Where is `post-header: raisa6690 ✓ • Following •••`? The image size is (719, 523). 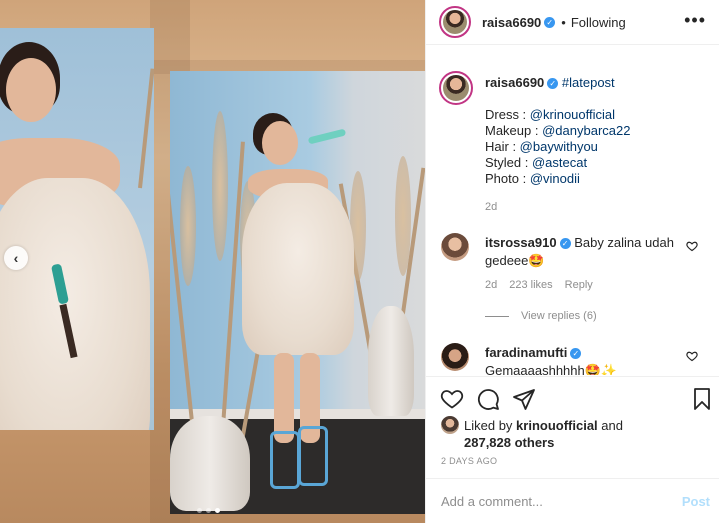 post-header: raisa6690 ✓ • Following ••• is located at coordinates (572, 22).